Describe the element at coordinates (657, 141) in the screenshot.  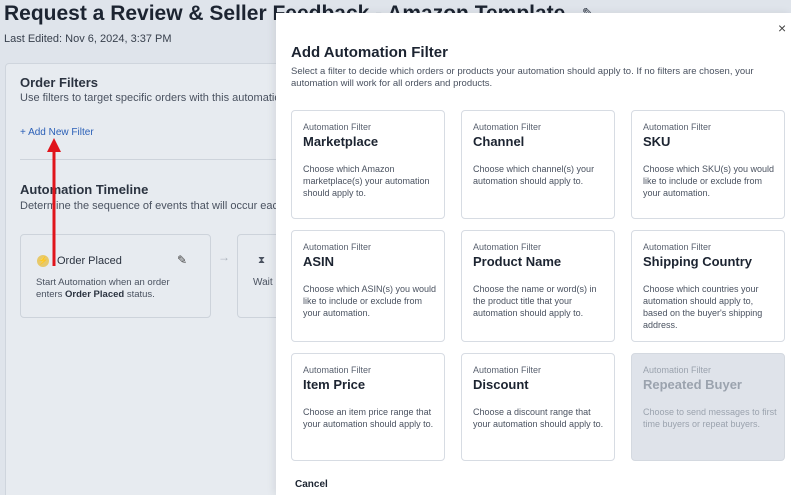
I see `filter-card-name: SKU` at that location.